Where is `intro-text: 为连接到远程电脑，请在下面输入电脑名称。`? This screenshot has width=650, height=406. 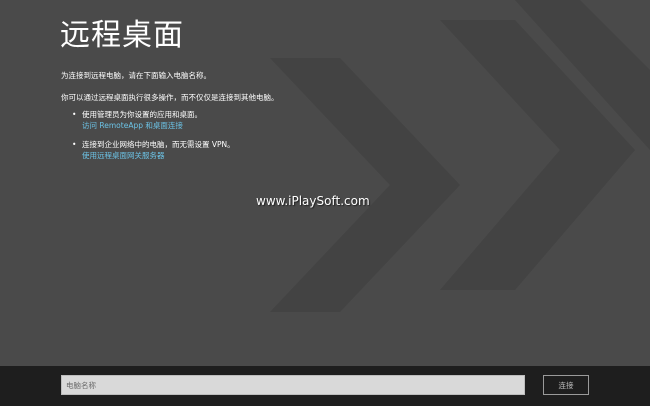 intro-text: 为连接到远程电脑，请在下面输入电脑名称。 is located at coordinates (136, 75).